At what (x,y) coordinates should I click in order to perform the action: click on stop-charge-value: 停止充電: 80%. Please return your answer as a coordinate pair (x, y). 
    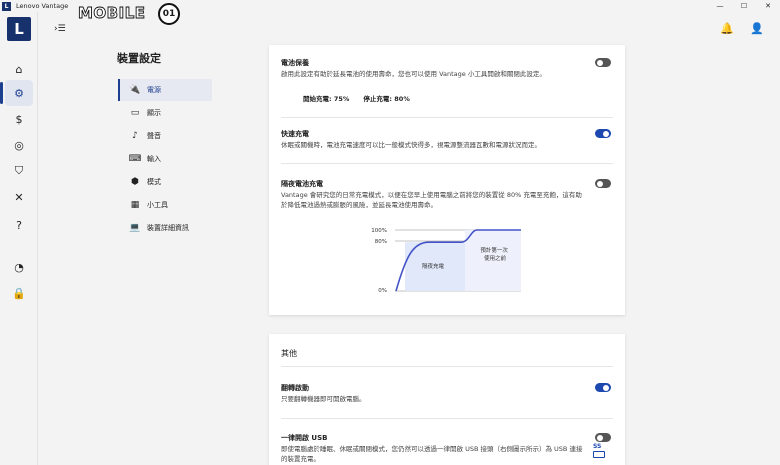
    Looking at the image, I should click on (386, 98).